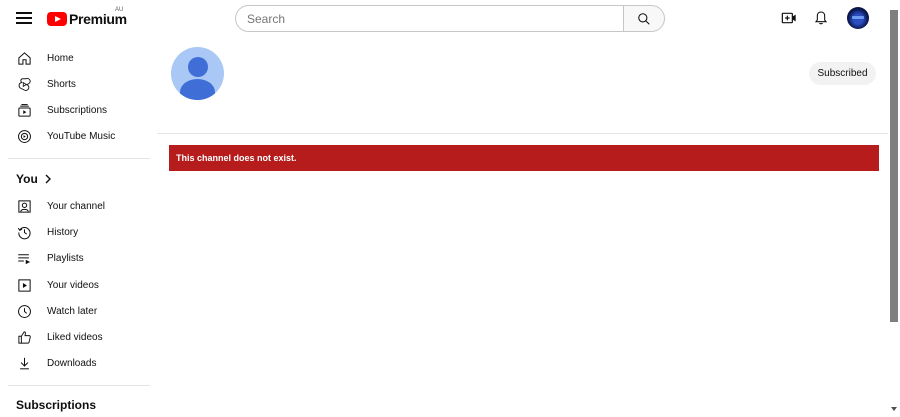  I want to click on sidebar-item-subscriptions: Subscriptions, so click(76, 110).